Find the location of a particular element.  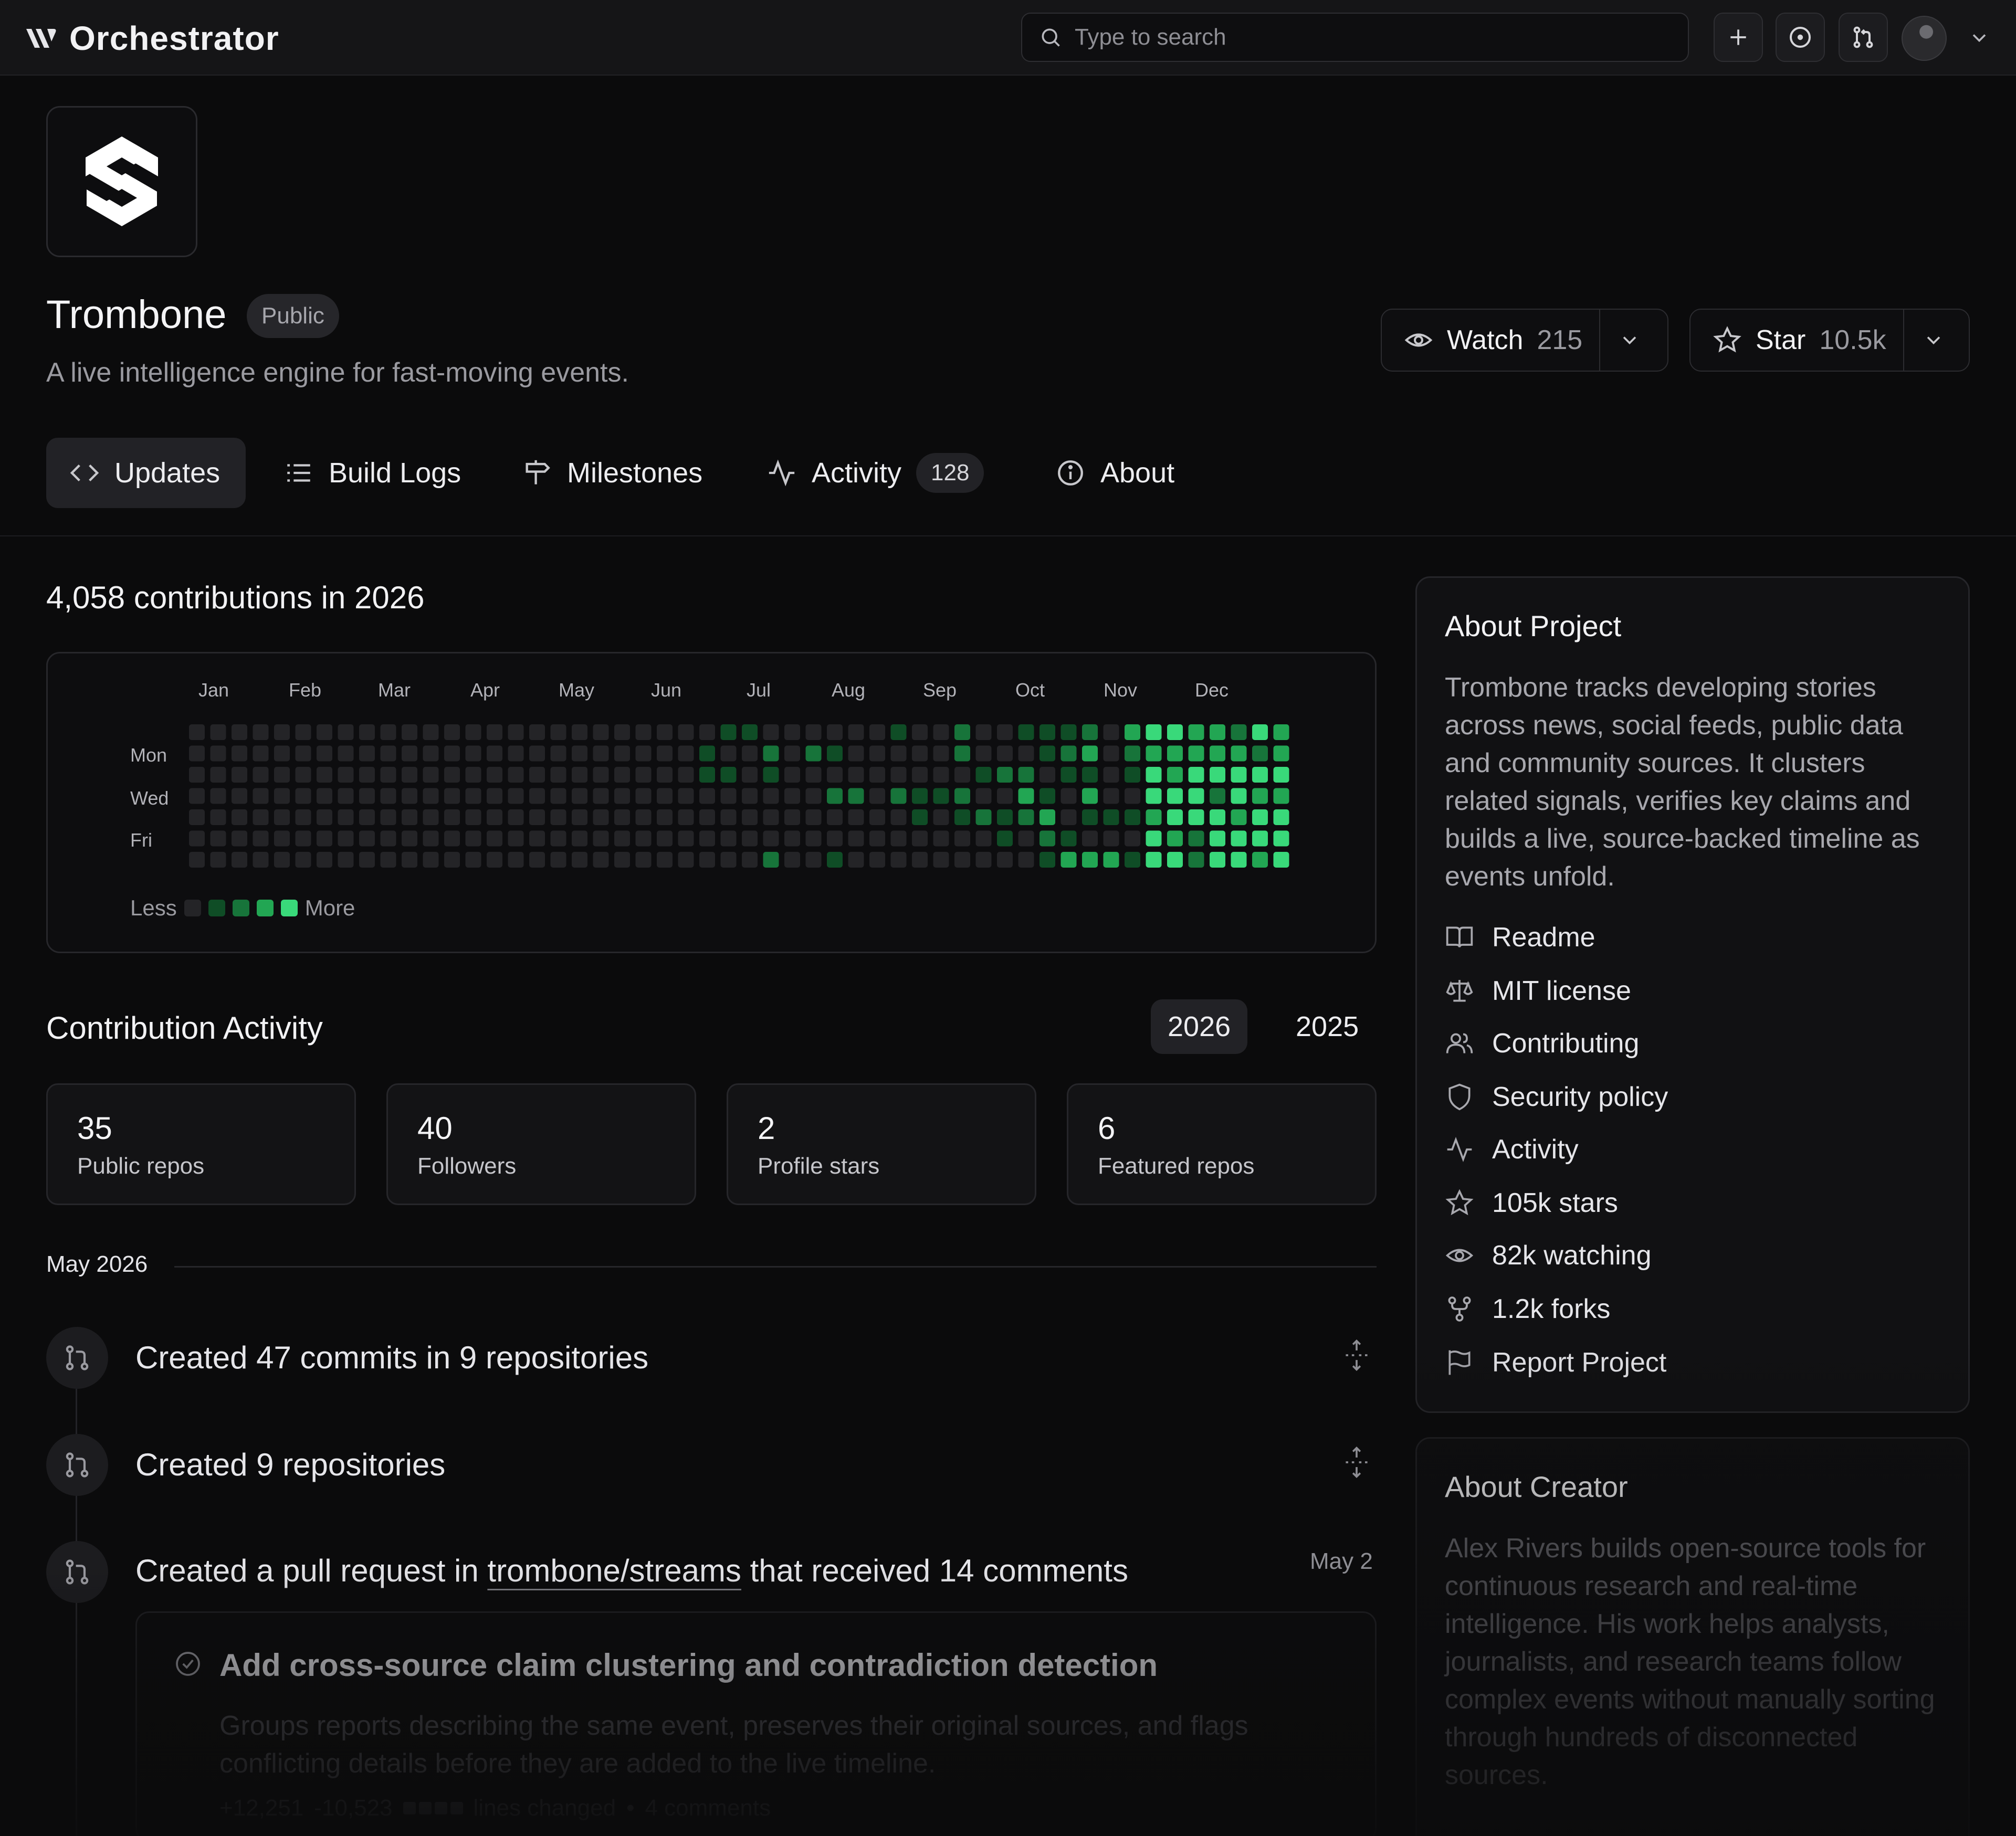

readme-link: Readme is located at coordinates (1520, 937).